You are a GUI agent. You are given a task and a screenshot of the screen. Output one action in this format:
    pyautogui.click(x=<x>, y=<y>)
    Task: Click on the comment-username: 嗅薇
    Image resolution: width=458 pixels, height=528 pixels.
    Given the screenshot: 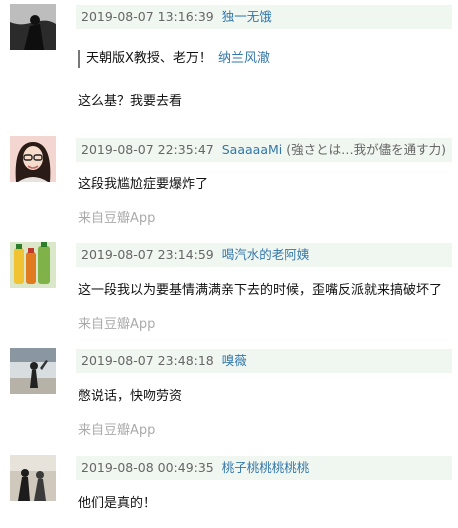 What is the action you would take?
    pyautogui.click(x=234, y=360)
    